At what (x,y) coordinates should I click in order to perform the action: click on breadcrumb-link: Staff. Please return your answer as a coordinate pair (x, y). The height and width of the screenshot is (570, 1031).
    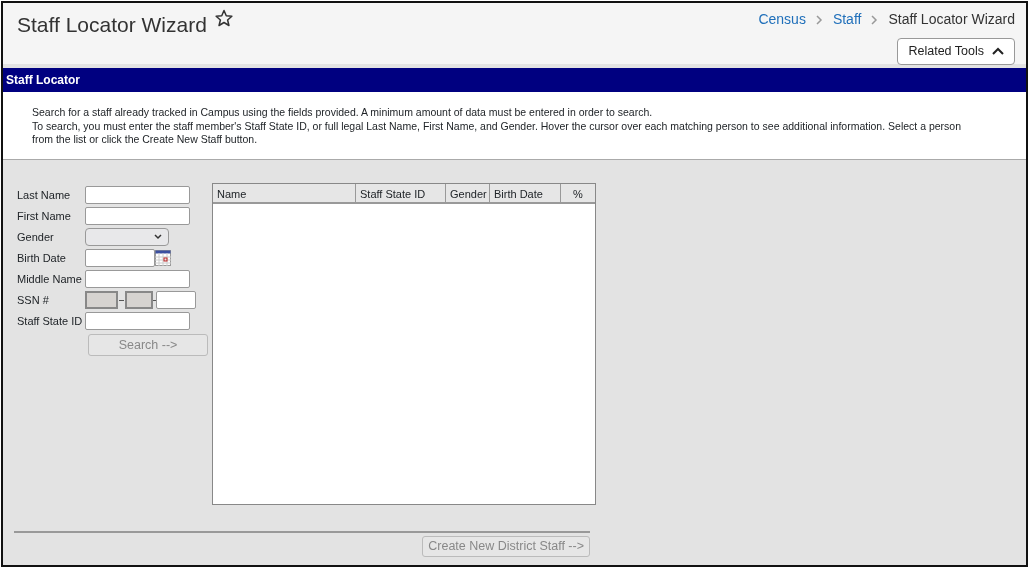
    Looking at the image, I should click on (847, 19).